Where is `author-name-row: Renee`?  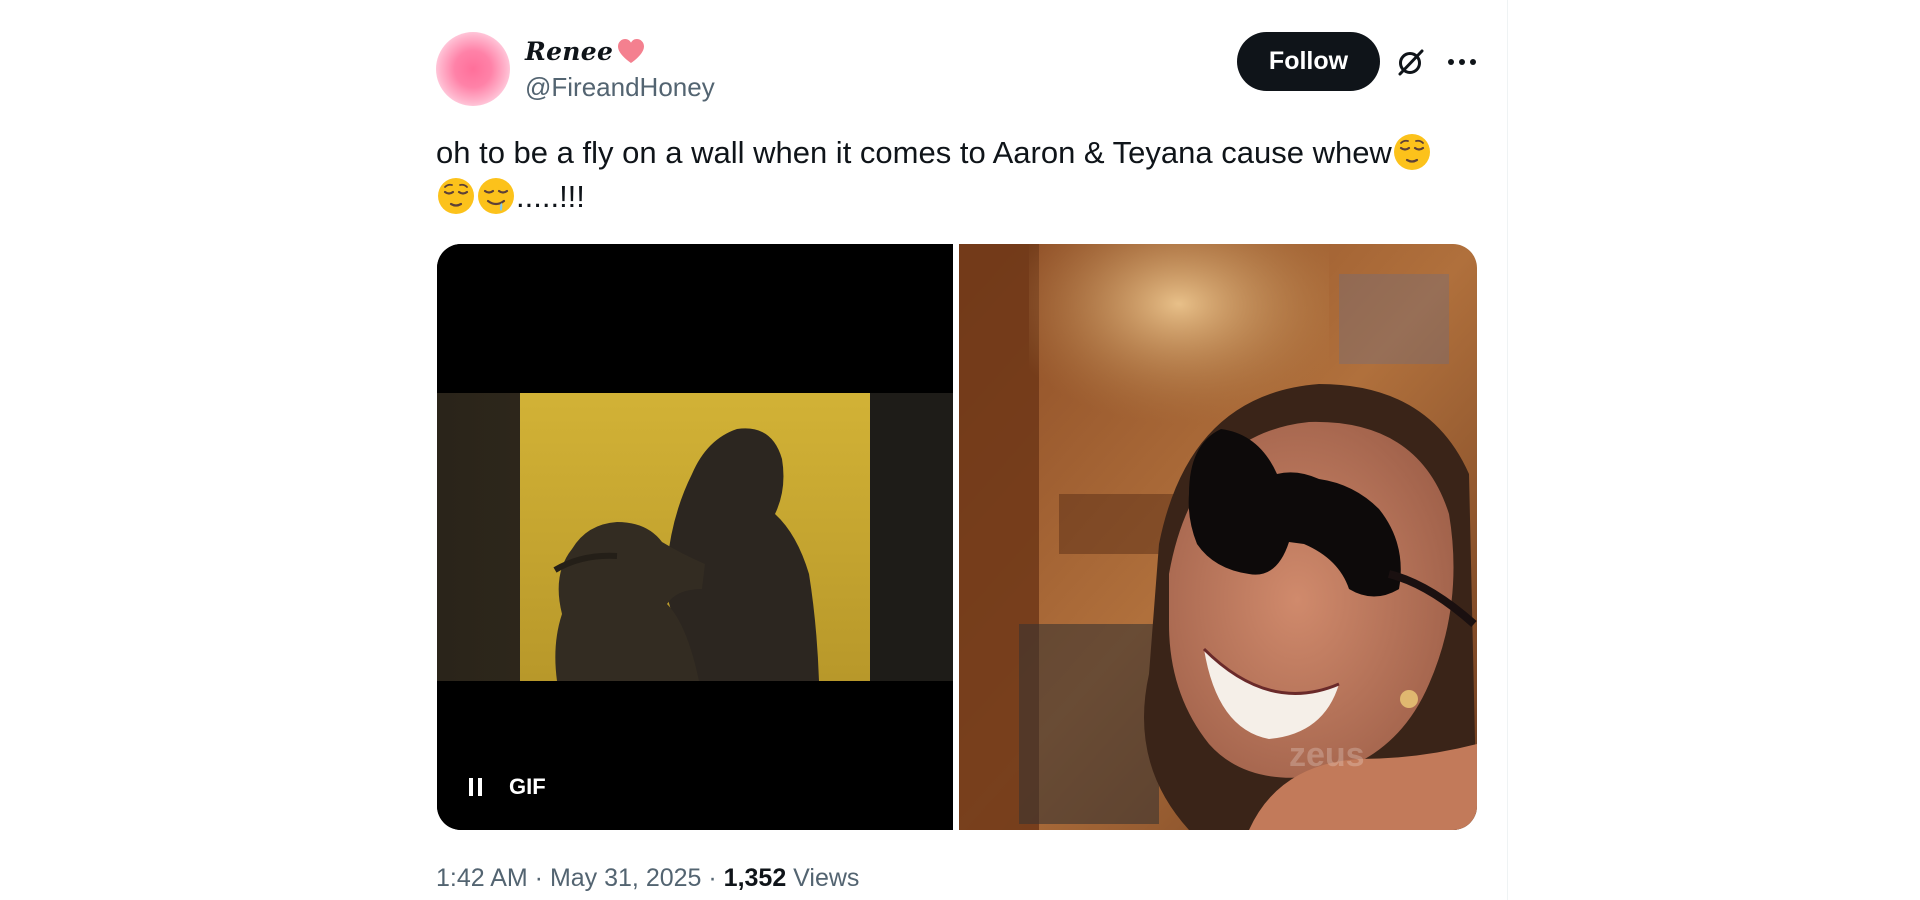
author-name-row: Renee is located at coordinates (586, 51).